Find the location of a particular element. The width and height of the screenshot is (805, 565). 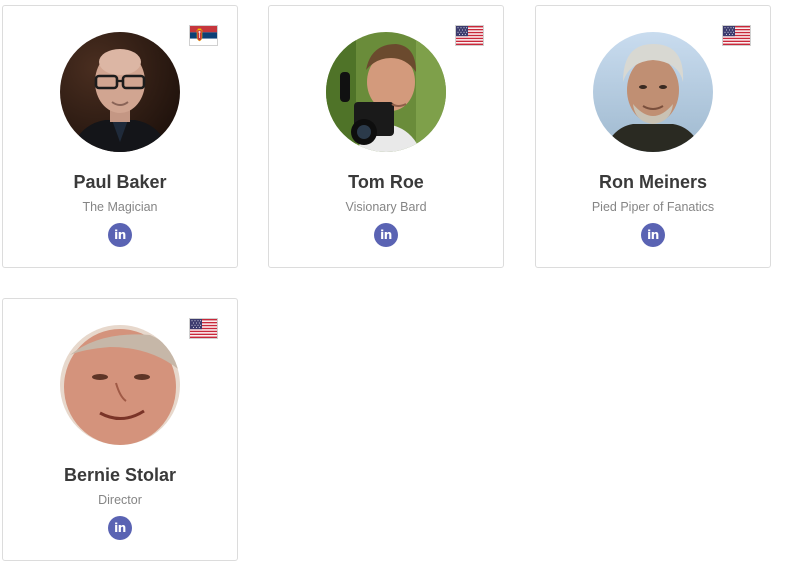

member-role: Pied Piper of Fanatics is located at coordinates (653, 207).